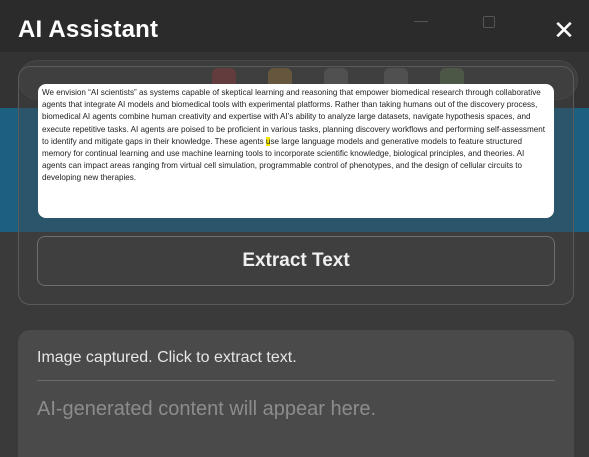 The height and width of the screenshot is (457, 589). I want to click on close-icon: ✕, so click(564, 30).